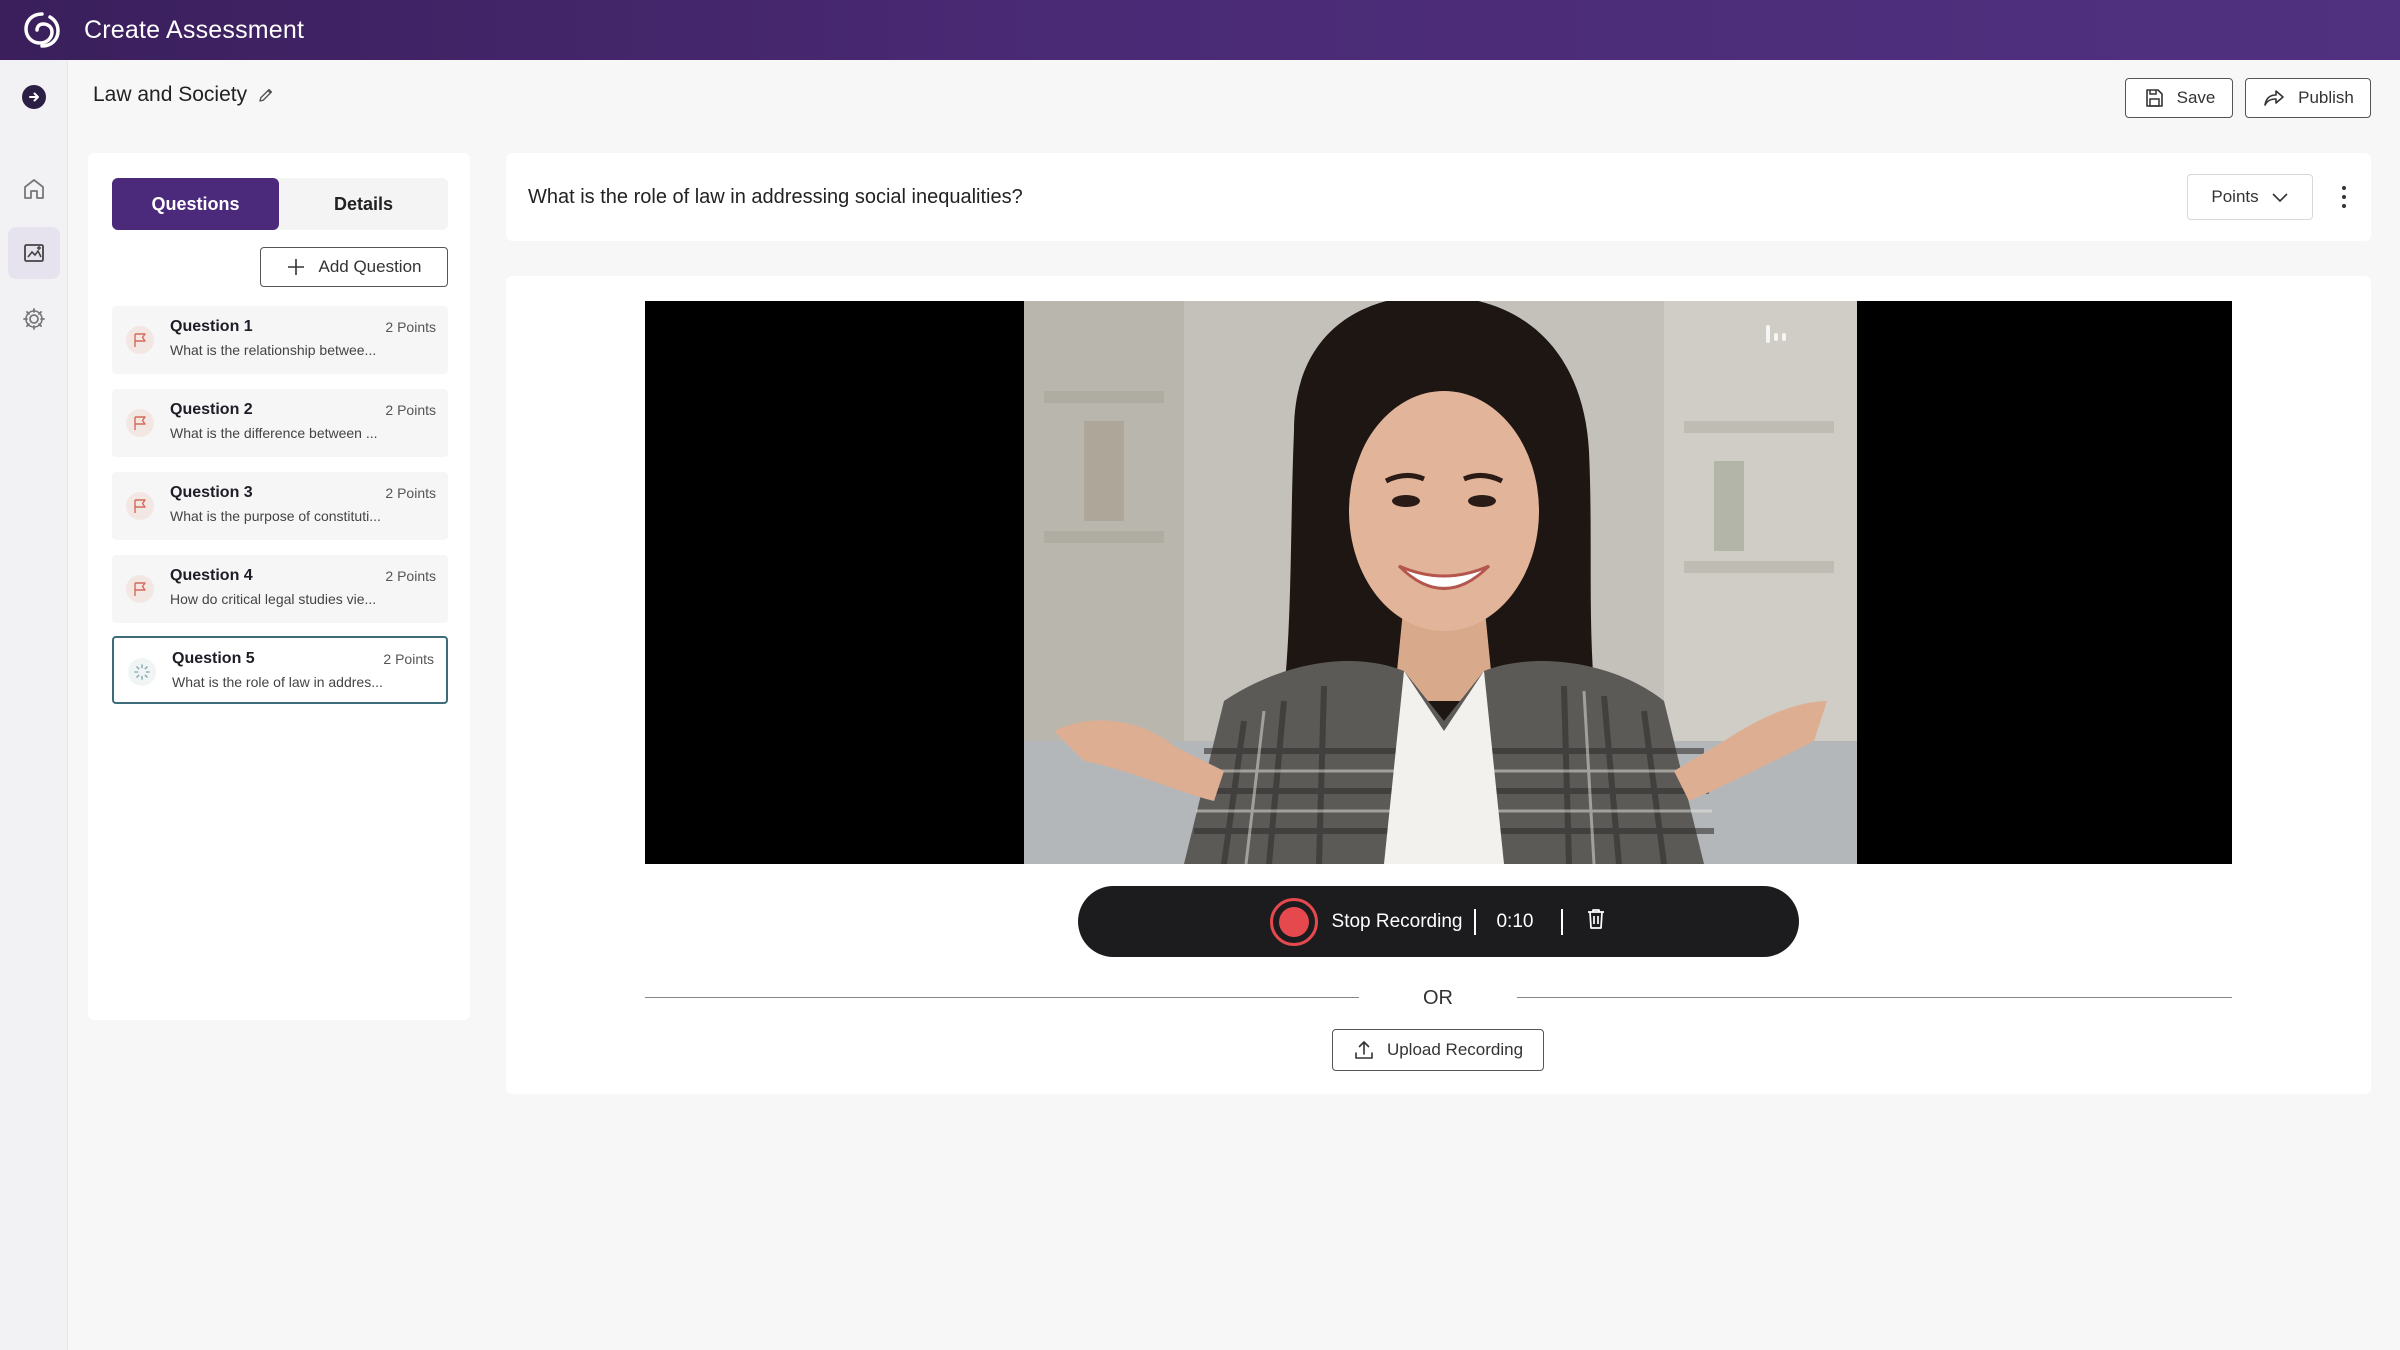  What do you see at coordinates (1515, 921) in the screenshot?
I see `recording-timer: 0:10` at bounding box center [1515, 921].